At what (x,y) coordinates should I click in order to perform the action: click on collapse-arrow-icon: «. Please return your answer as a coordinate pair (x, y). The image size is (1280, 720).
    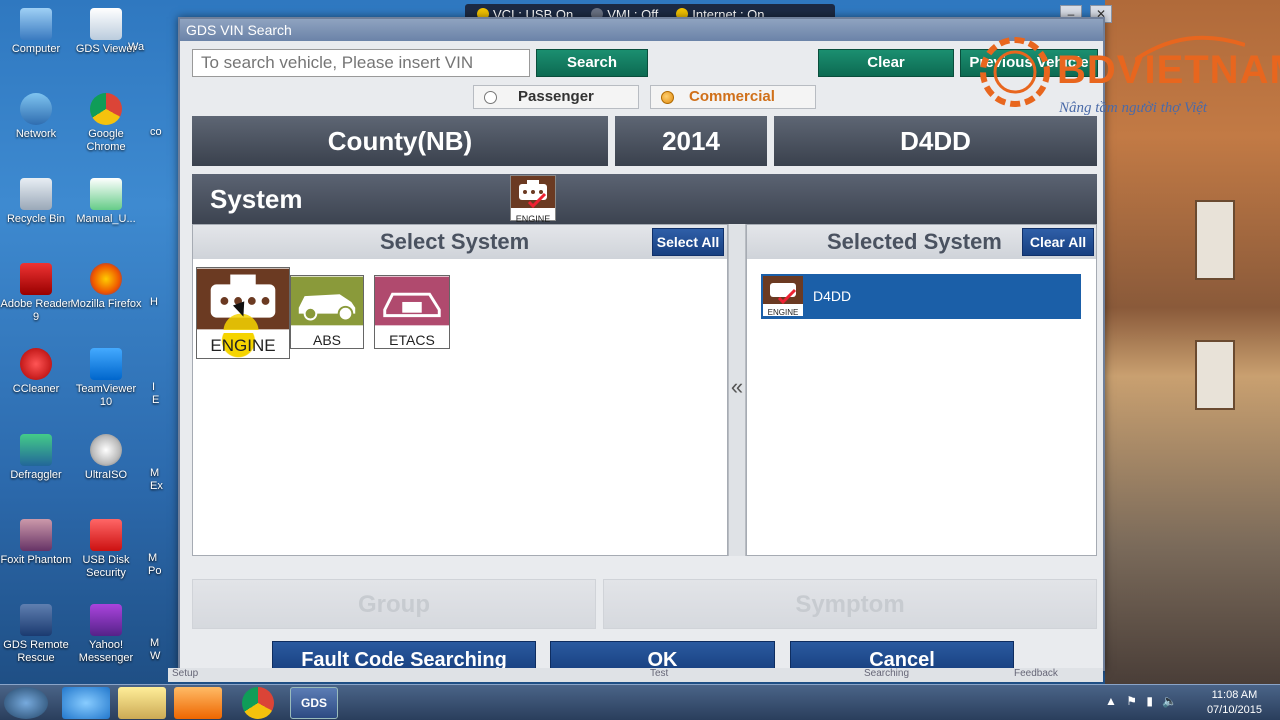
    Looking at the image, I should click on (737, 387).